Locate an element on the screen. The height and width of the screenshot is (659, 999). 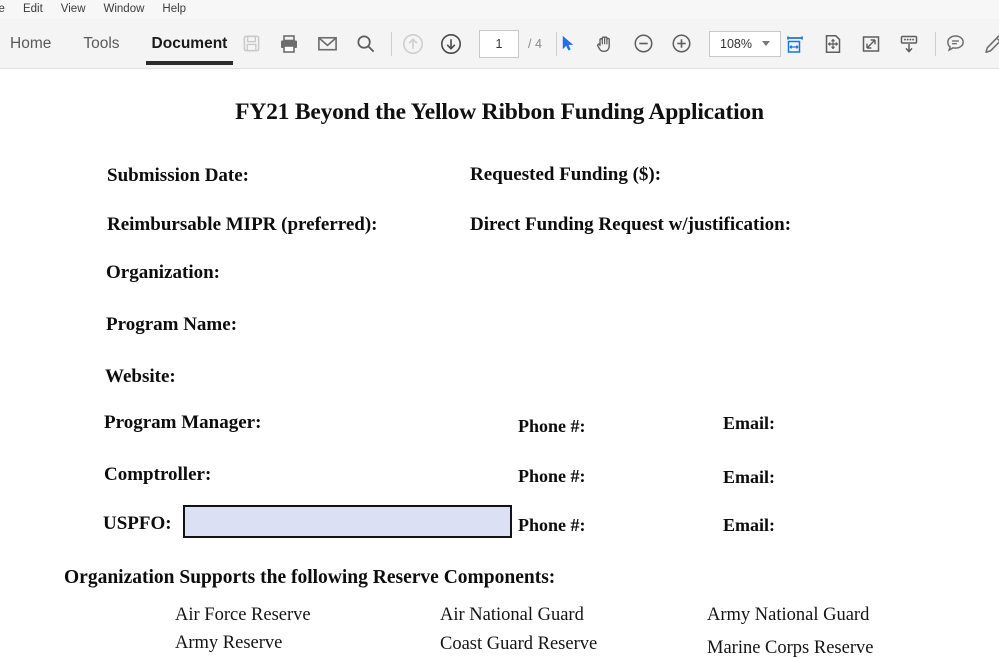
select-cursor-icon is located at coordinates (567, 43).